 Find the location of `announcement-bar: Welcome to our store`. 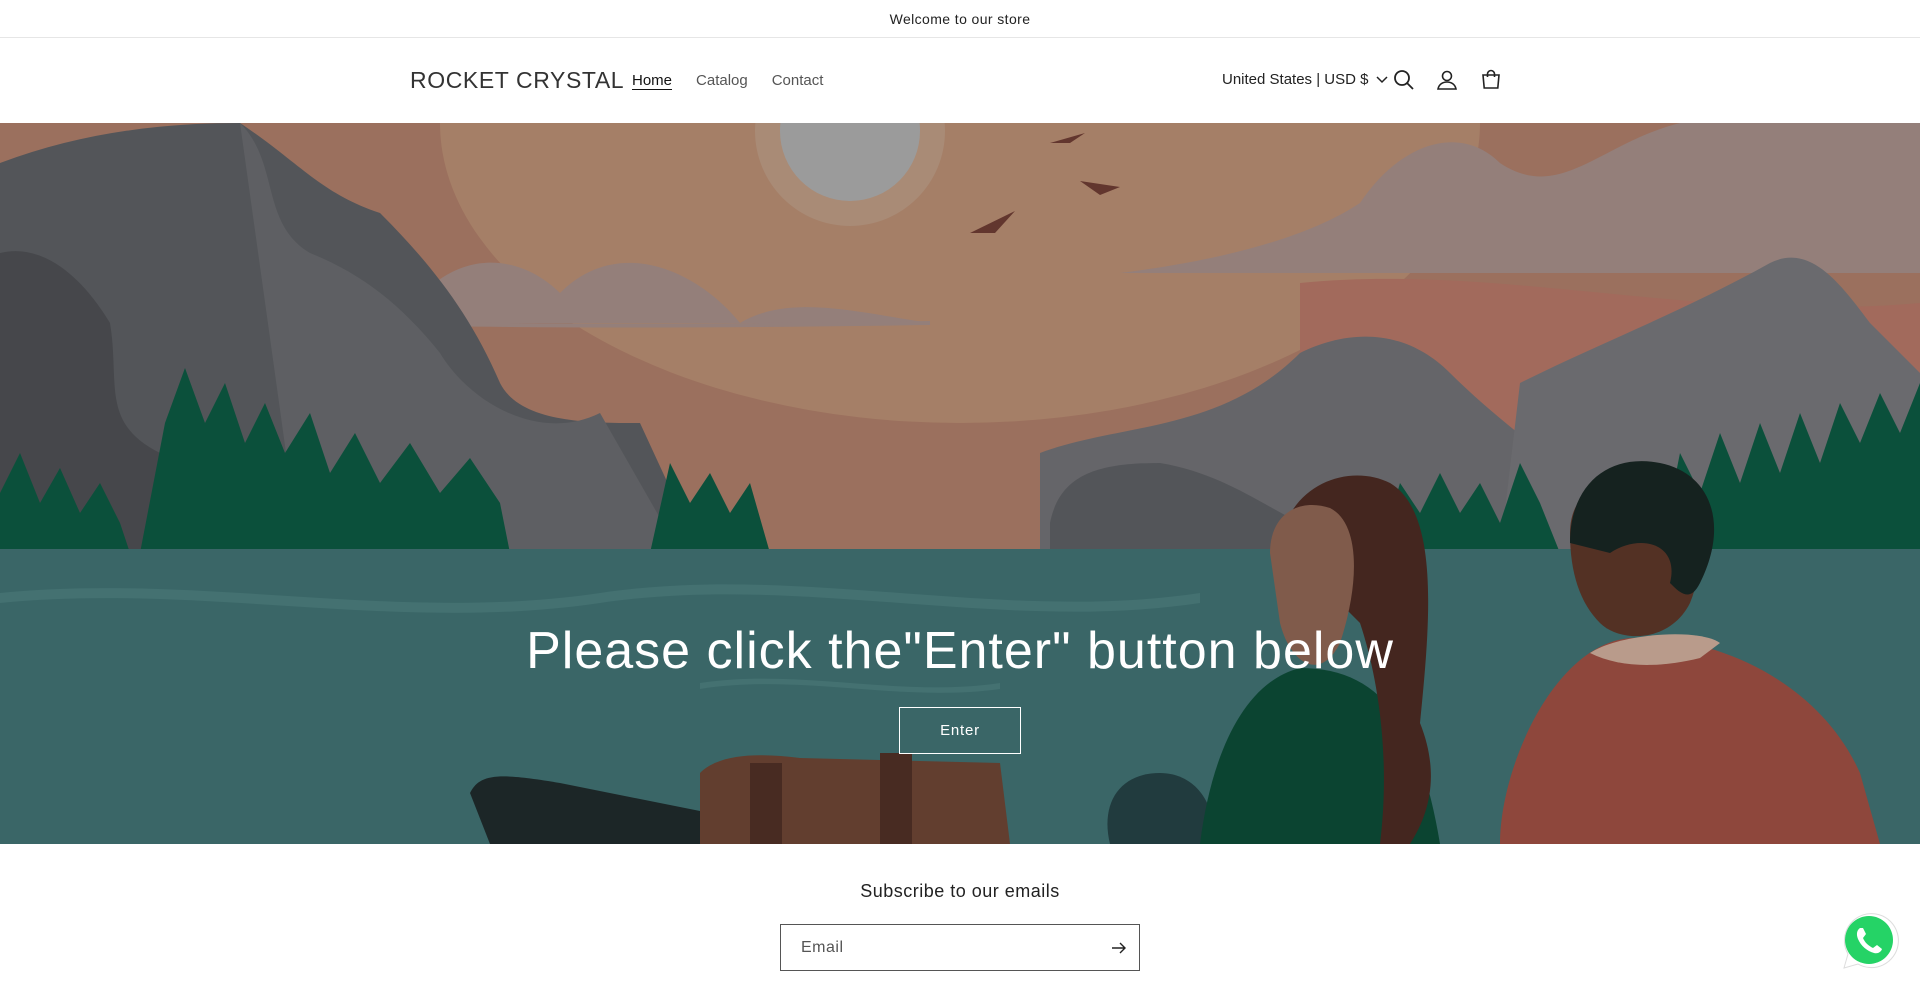

announcement-bar: Welcome to our store is located at coordinates (960, 19).